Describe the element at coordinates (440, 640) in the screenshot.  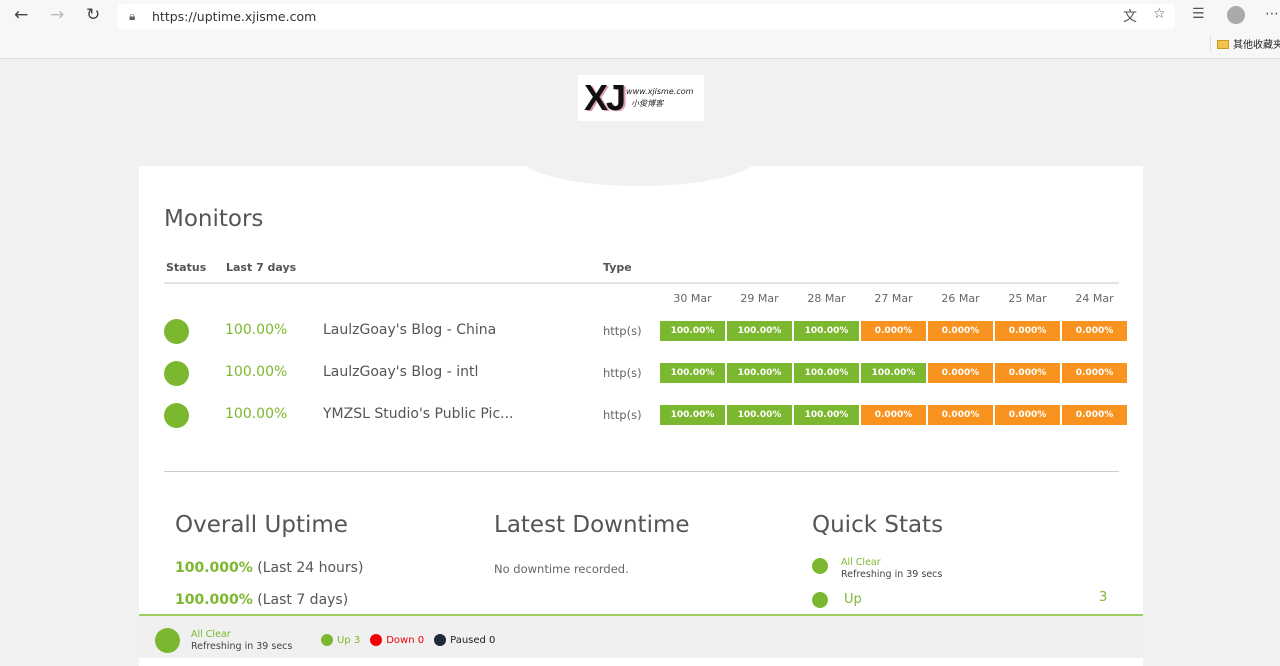
I see `paused-dot` at that location.